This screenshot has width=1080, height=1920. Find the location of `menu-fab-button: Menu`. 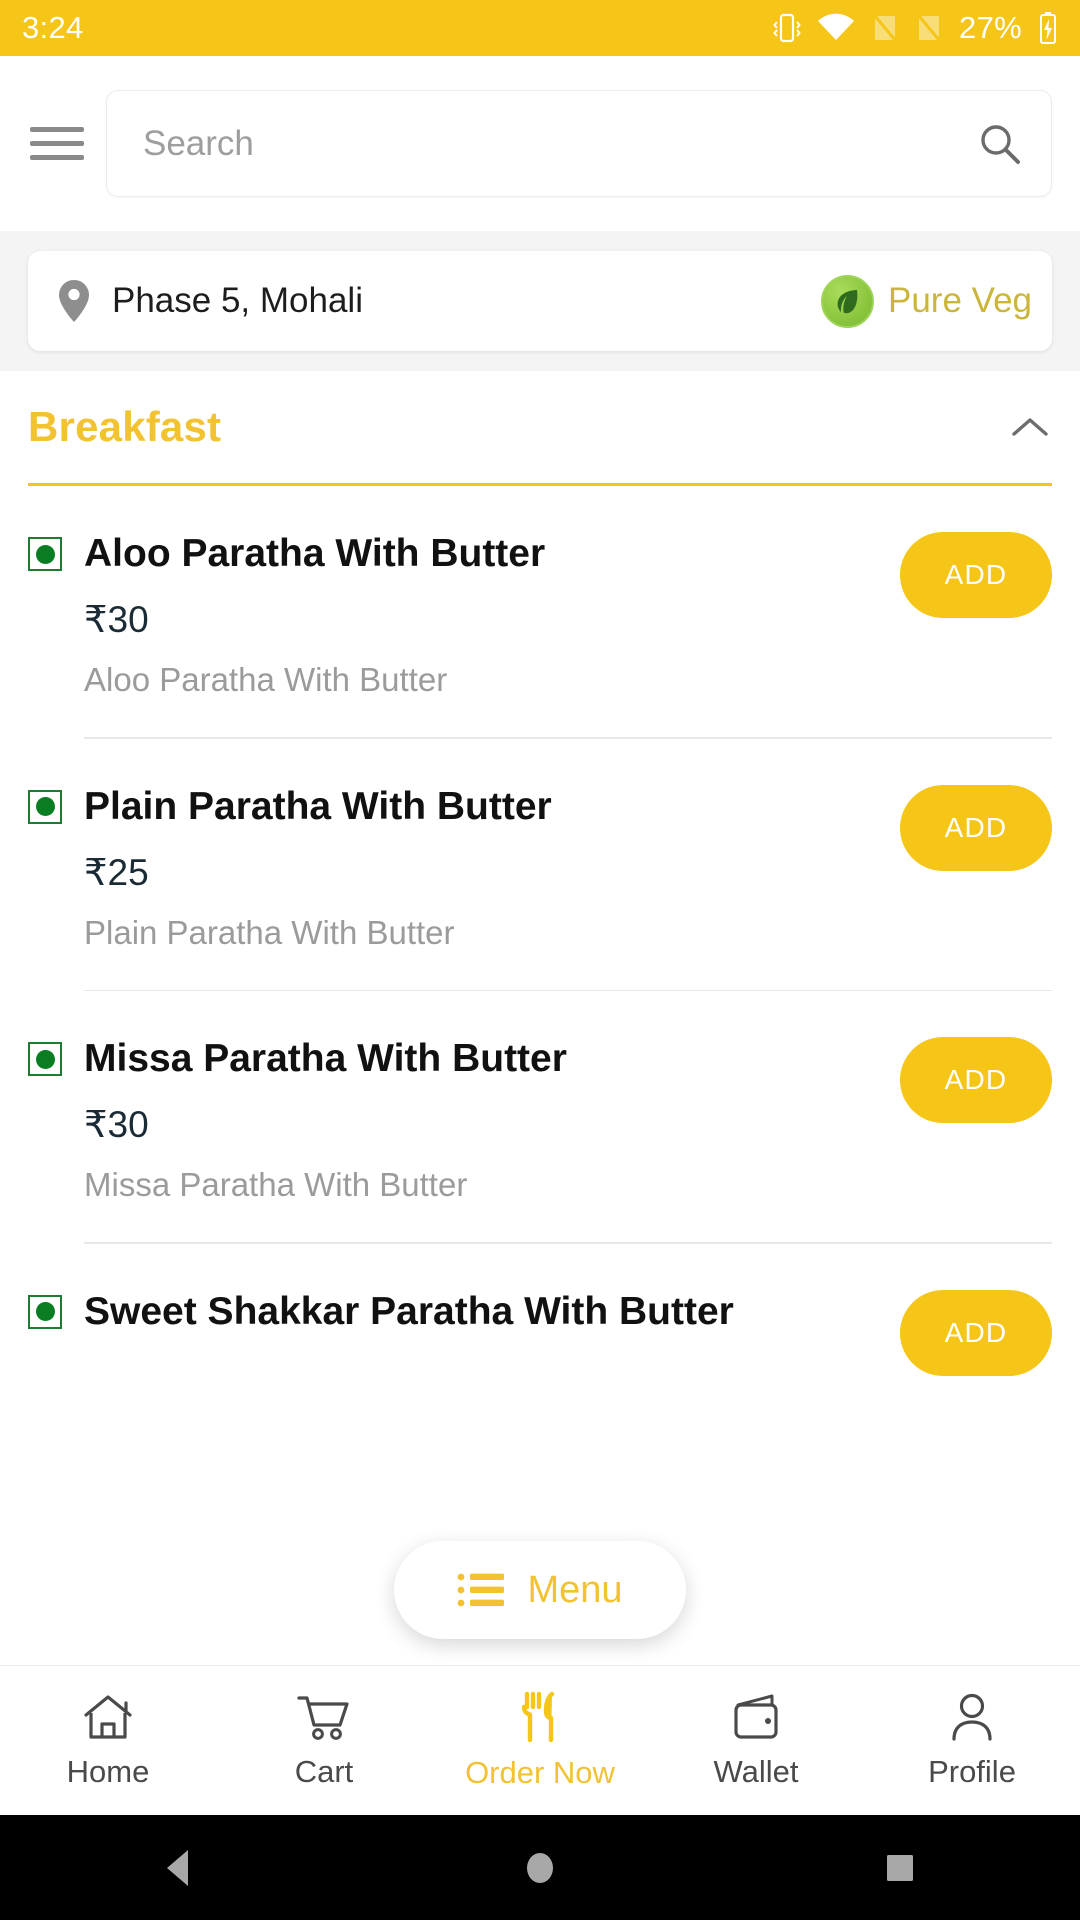

menu-fab-button: Menu is located at coordinates (540, 1590).